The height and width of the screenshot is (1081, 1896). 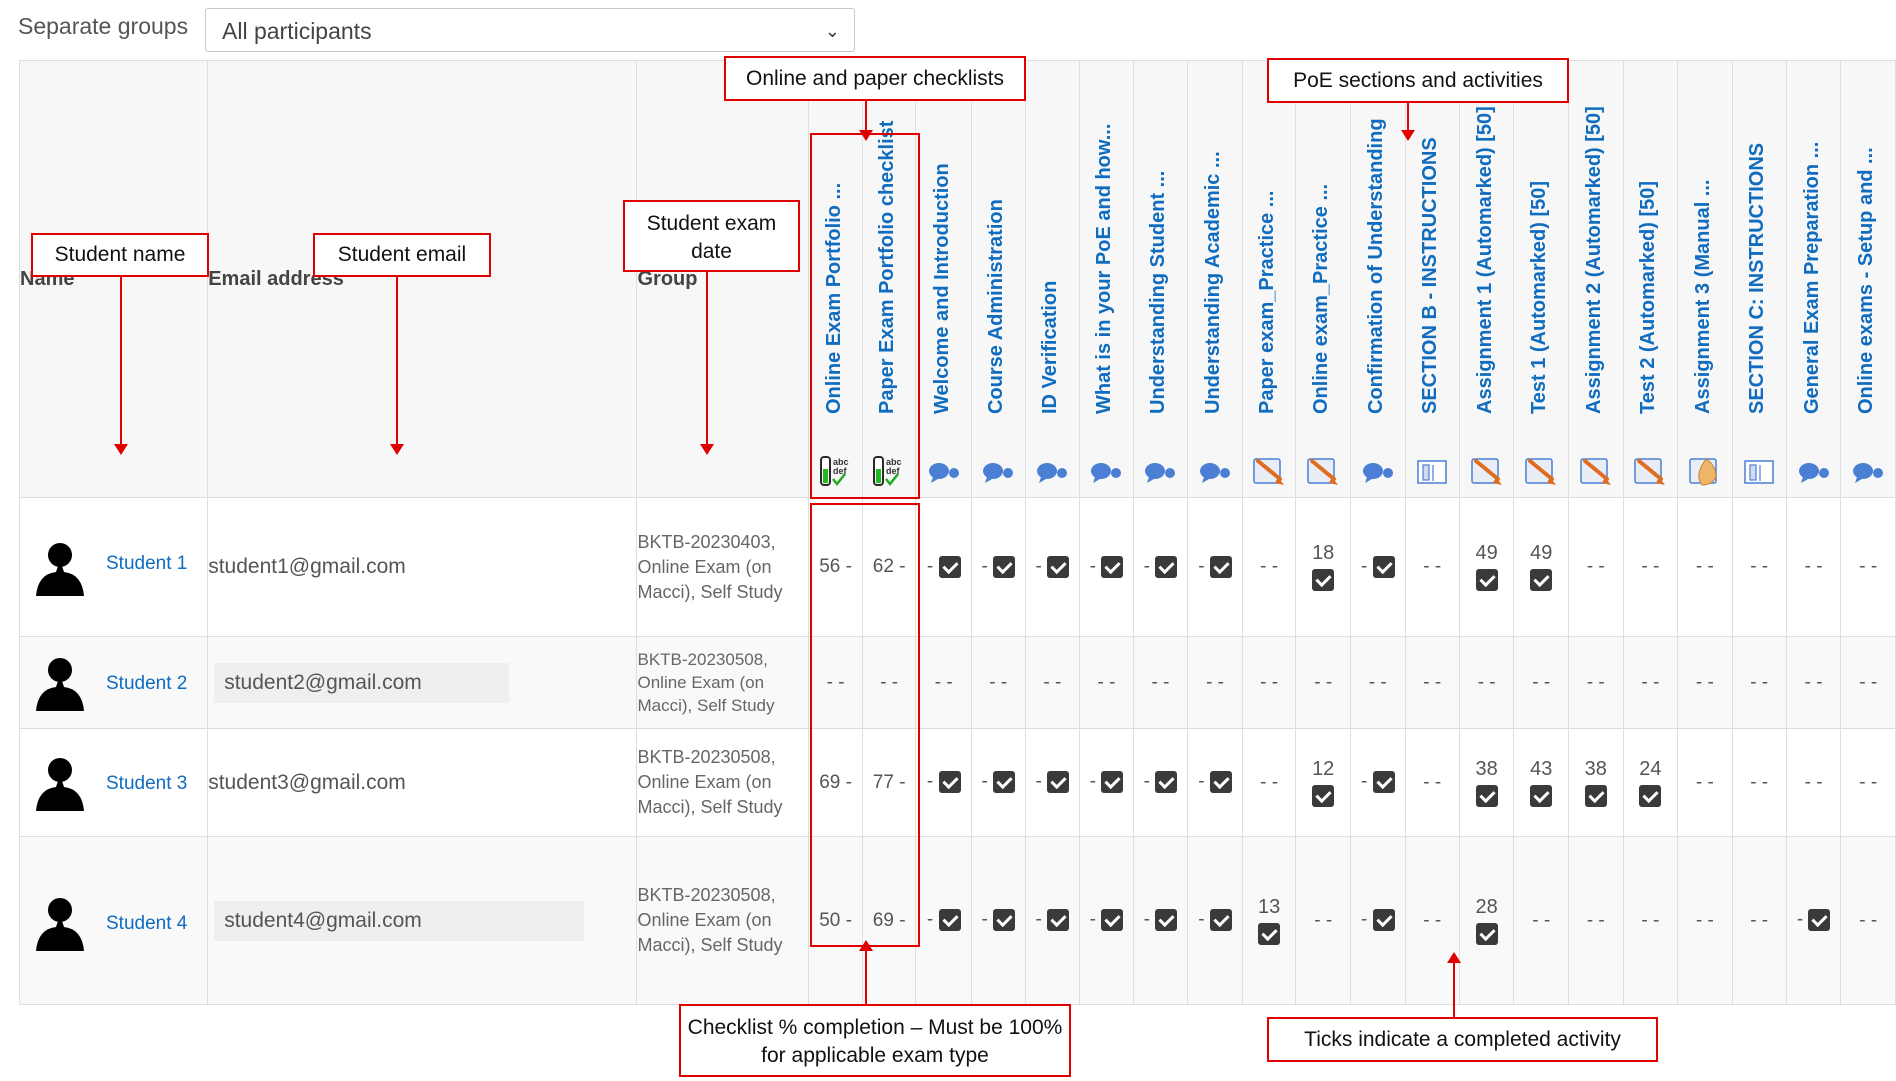 What do you see at coordinates (146, 684) in the screenshot?
I see `student-name-link: Student 2` at bounding box center [146, 684].